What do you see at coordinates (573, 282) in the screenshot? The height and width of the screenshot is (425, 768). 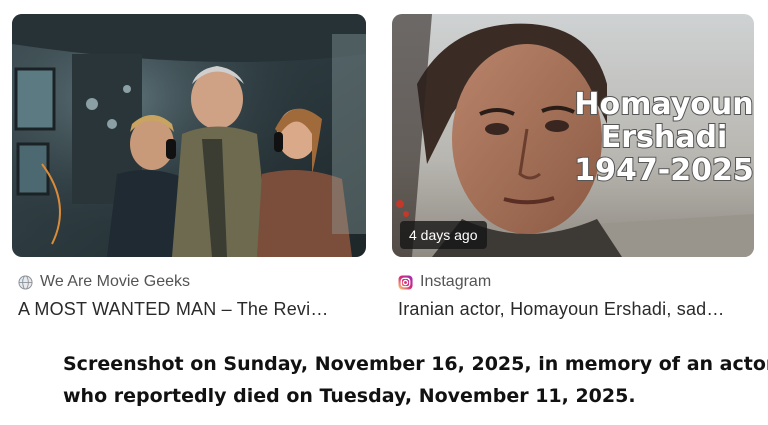 I see `source-row: Instagram` at bounding box center [573, 282].